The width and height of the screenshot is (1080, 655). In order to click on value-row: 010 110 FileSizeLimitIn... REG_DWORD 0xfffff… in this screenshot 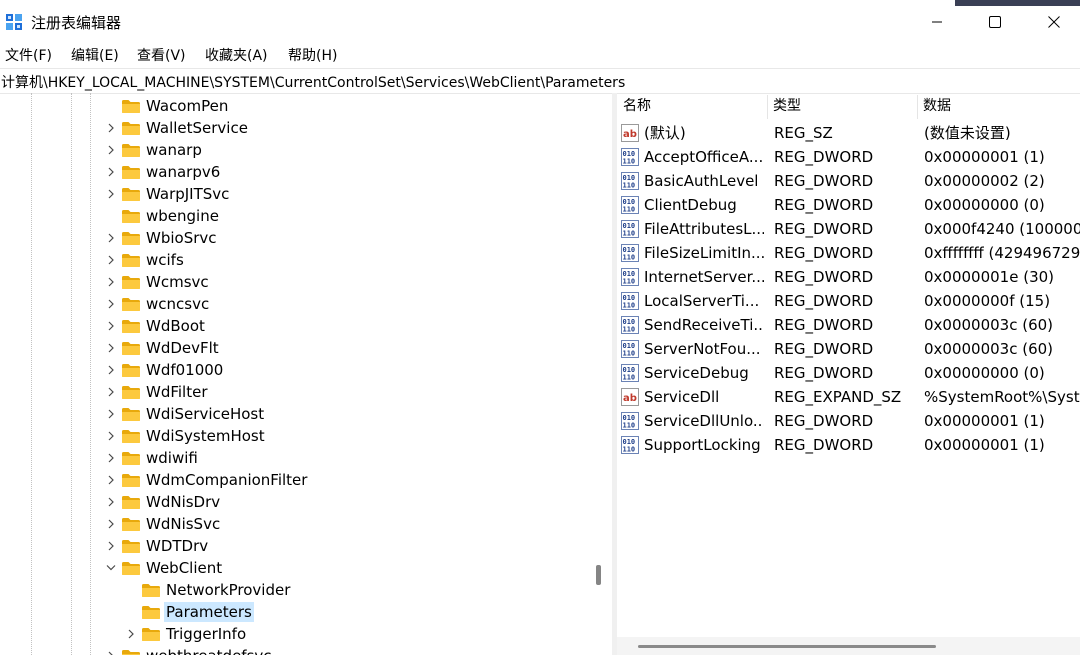, I will do `click(848, 253)`.